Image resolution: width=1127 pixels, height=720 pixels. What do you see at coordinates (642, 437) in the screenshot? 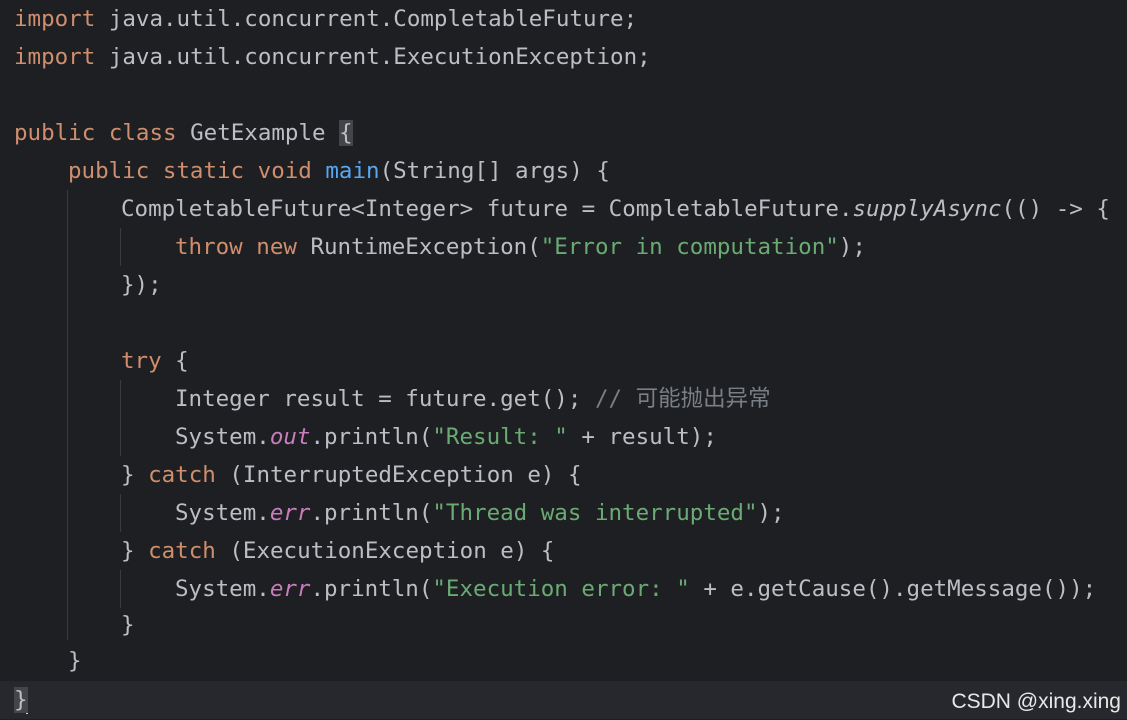
I see `code-text: + result);` at bounding box center [642, 437].